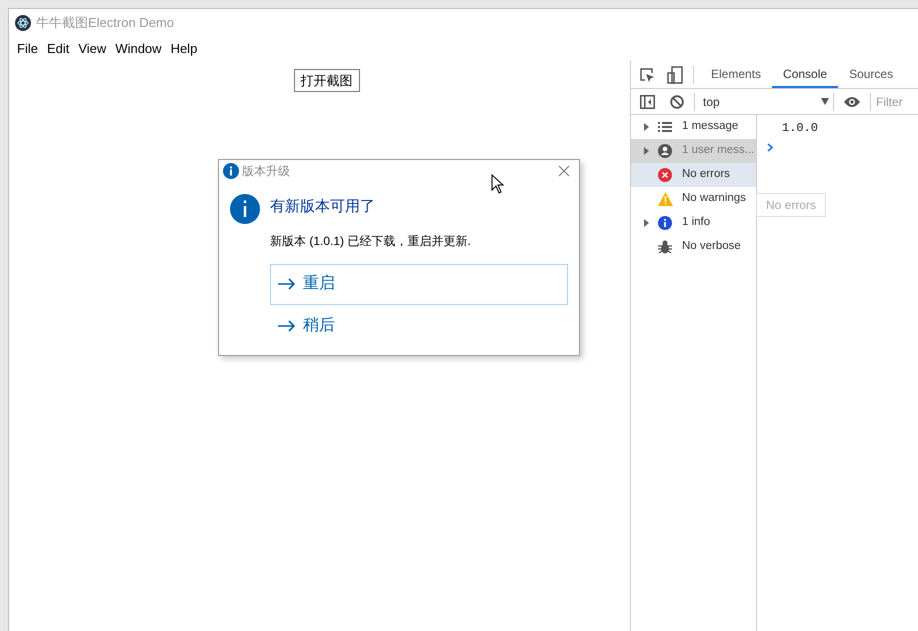 Image resolution: width=918 pixels, height=631 pixels. I want to click on eye-icon, so click(852, 102).